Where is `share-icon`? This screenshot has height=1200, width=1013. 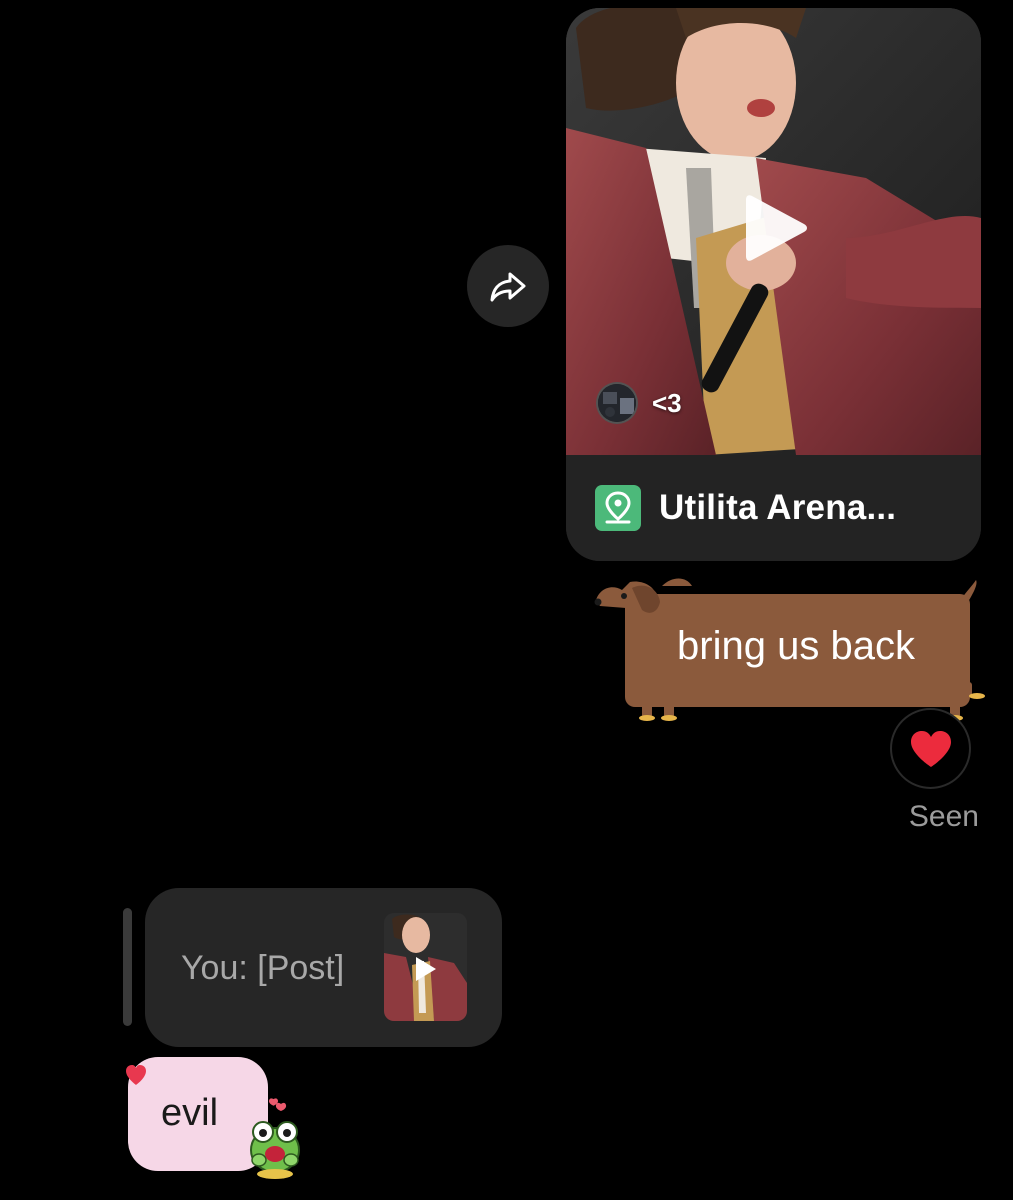 share-icon is located at coordinates (508, 287).